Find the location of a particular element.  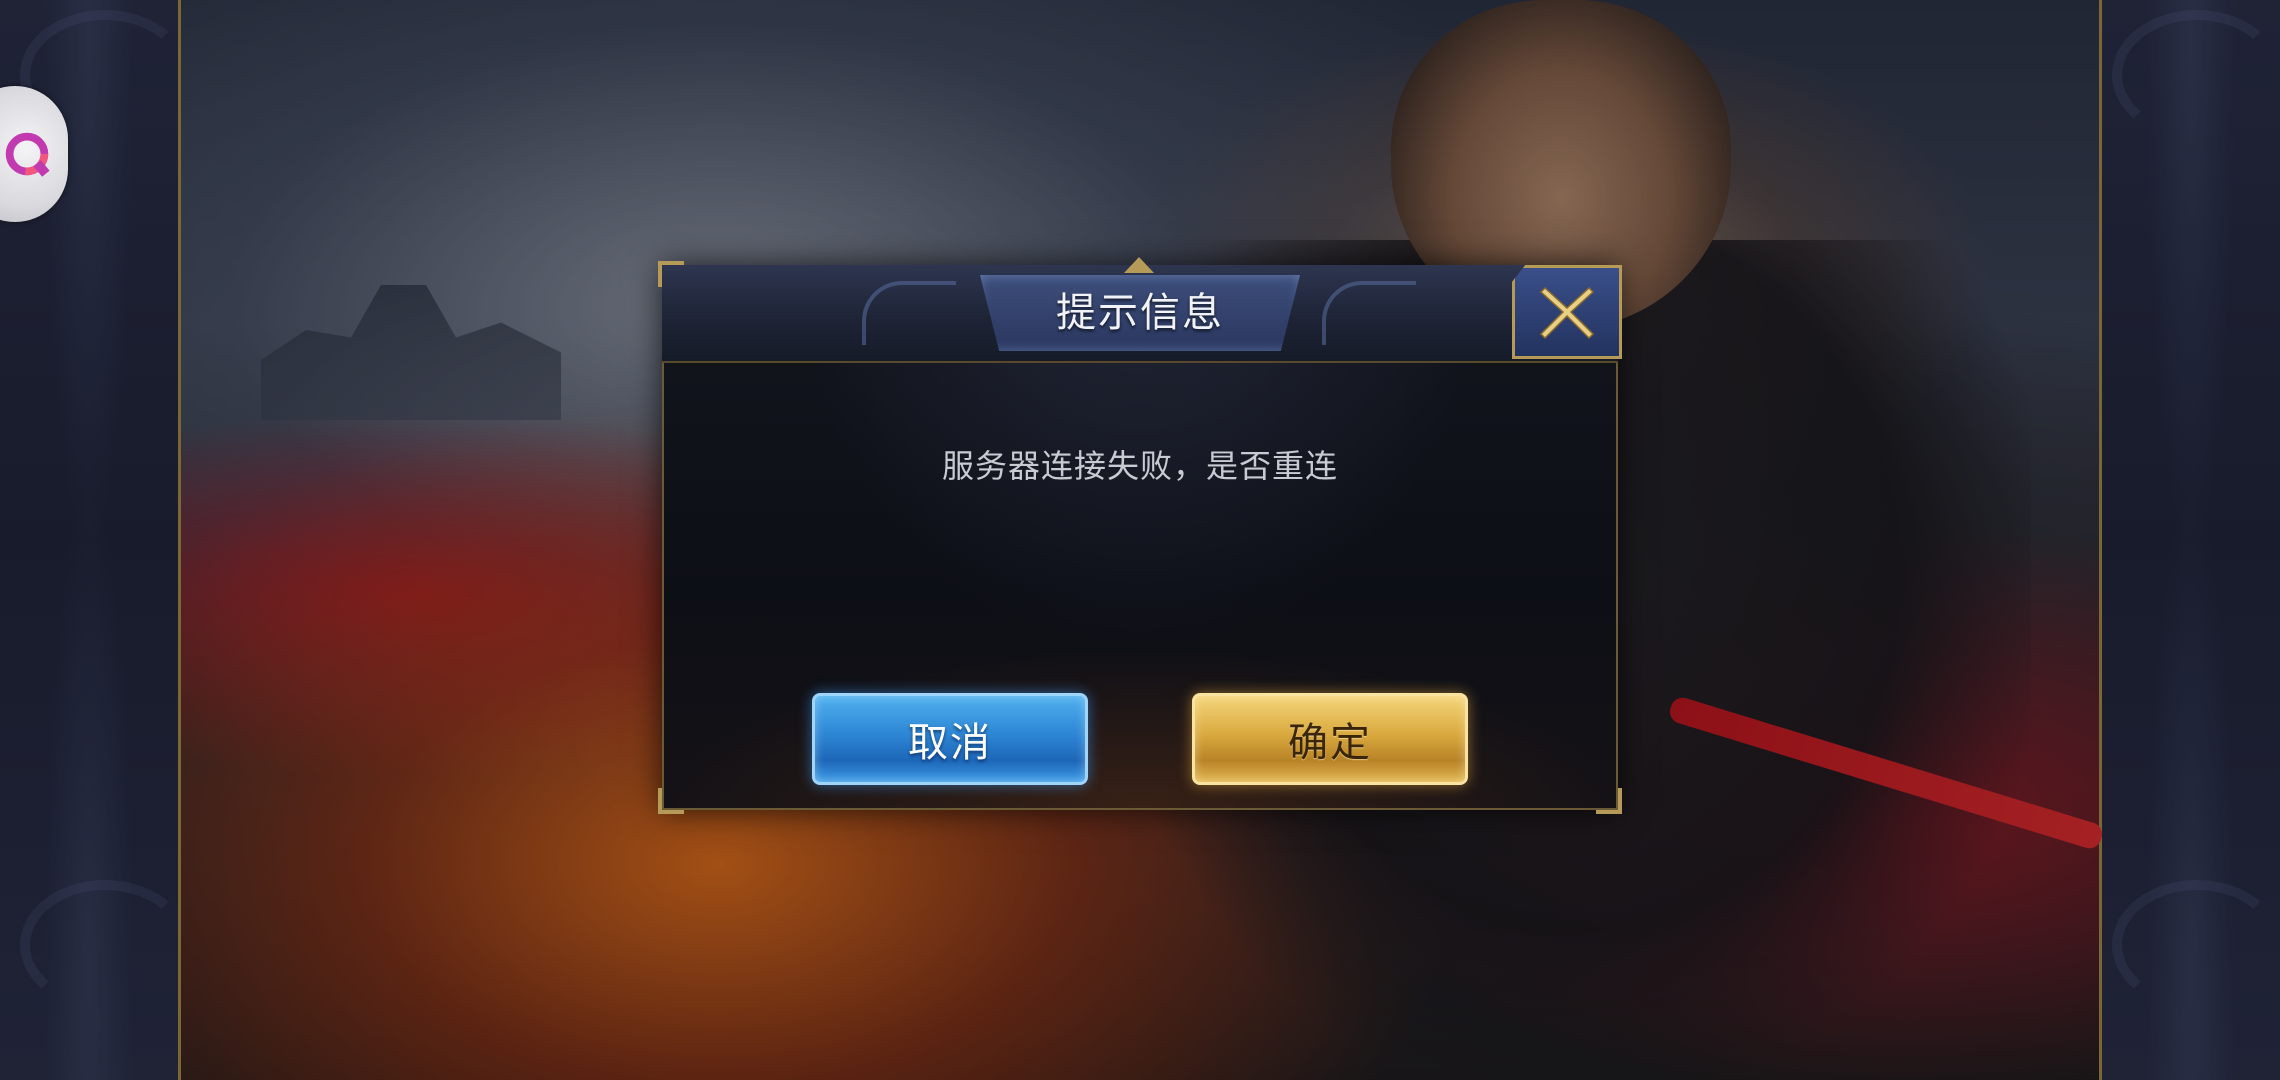

confirm-button: 确定 is located at coordinates (1330, 739).